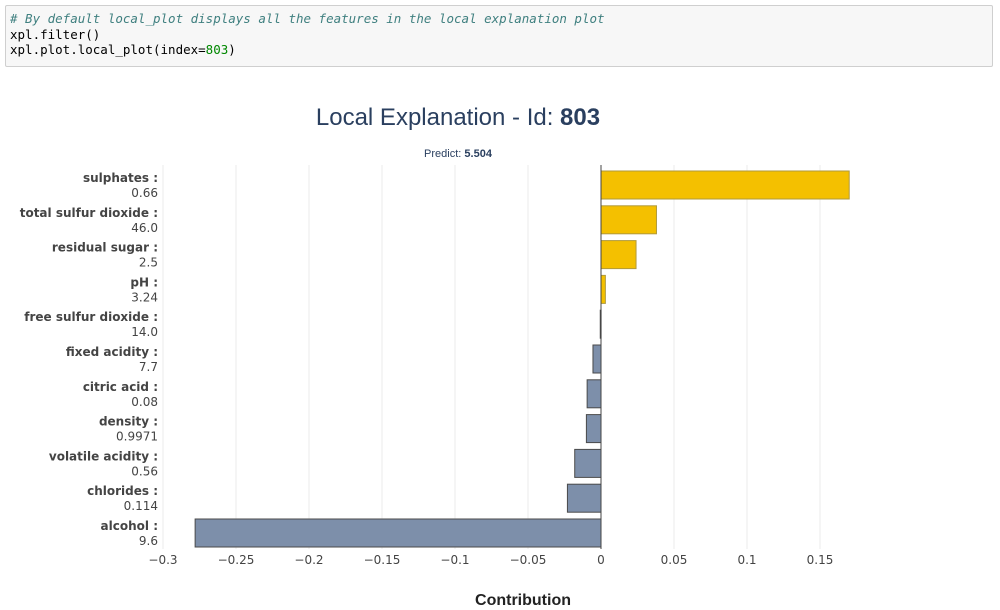 This screenshot has width=1000, height=610. I want to click on x-tick-label: −0.2, so click(308, 560).